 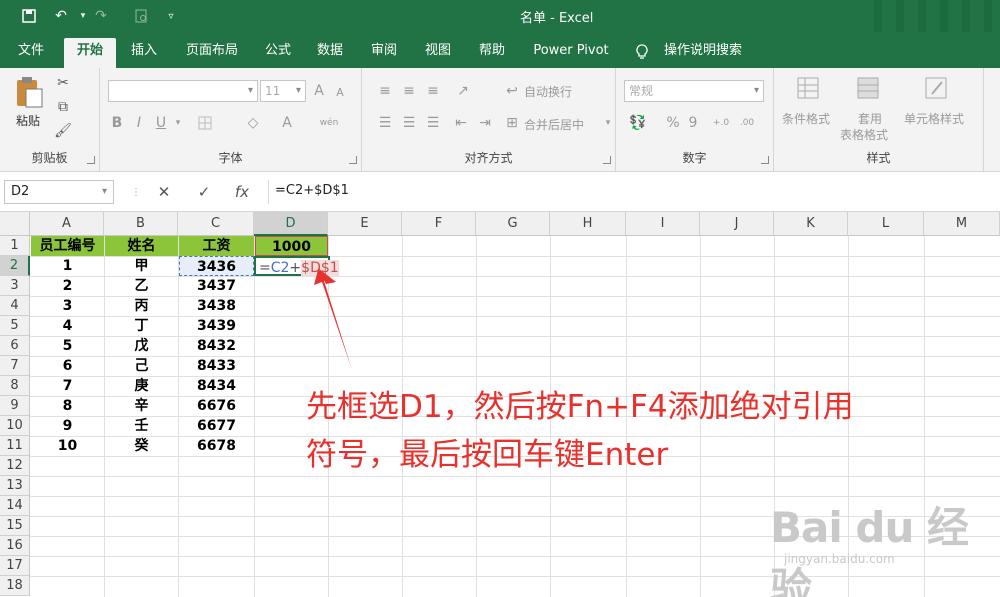 I want to click on watermark: Bai du 经验 jingyan.baidu.com, so click(x=880, y=545).